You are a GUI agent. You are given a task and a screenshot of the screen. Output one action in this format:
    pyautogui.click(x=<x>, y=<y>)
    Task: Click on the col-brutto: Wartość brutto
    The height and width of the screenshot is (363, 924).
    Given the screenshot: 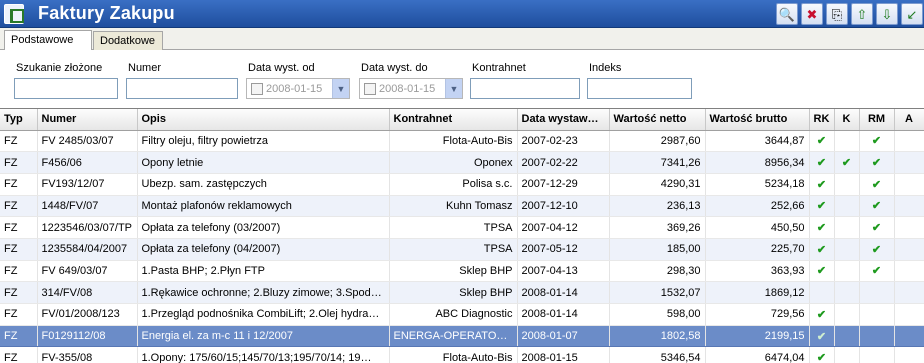 What is the action you would take?
    pyautogui.click(x=757, y=120)
    